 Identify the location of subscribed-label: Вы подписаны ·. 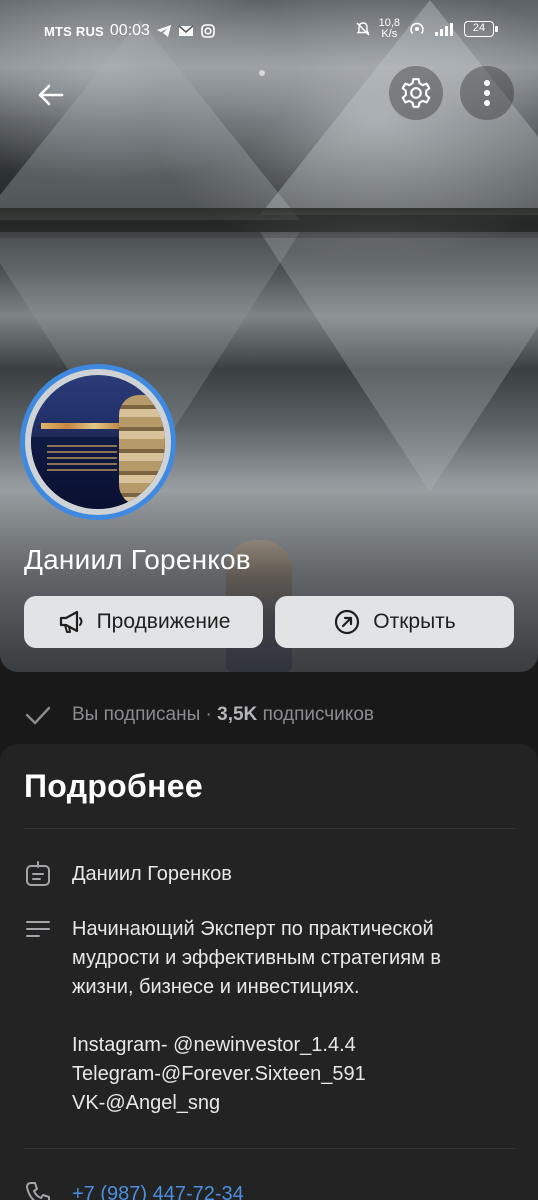
(142, 714).